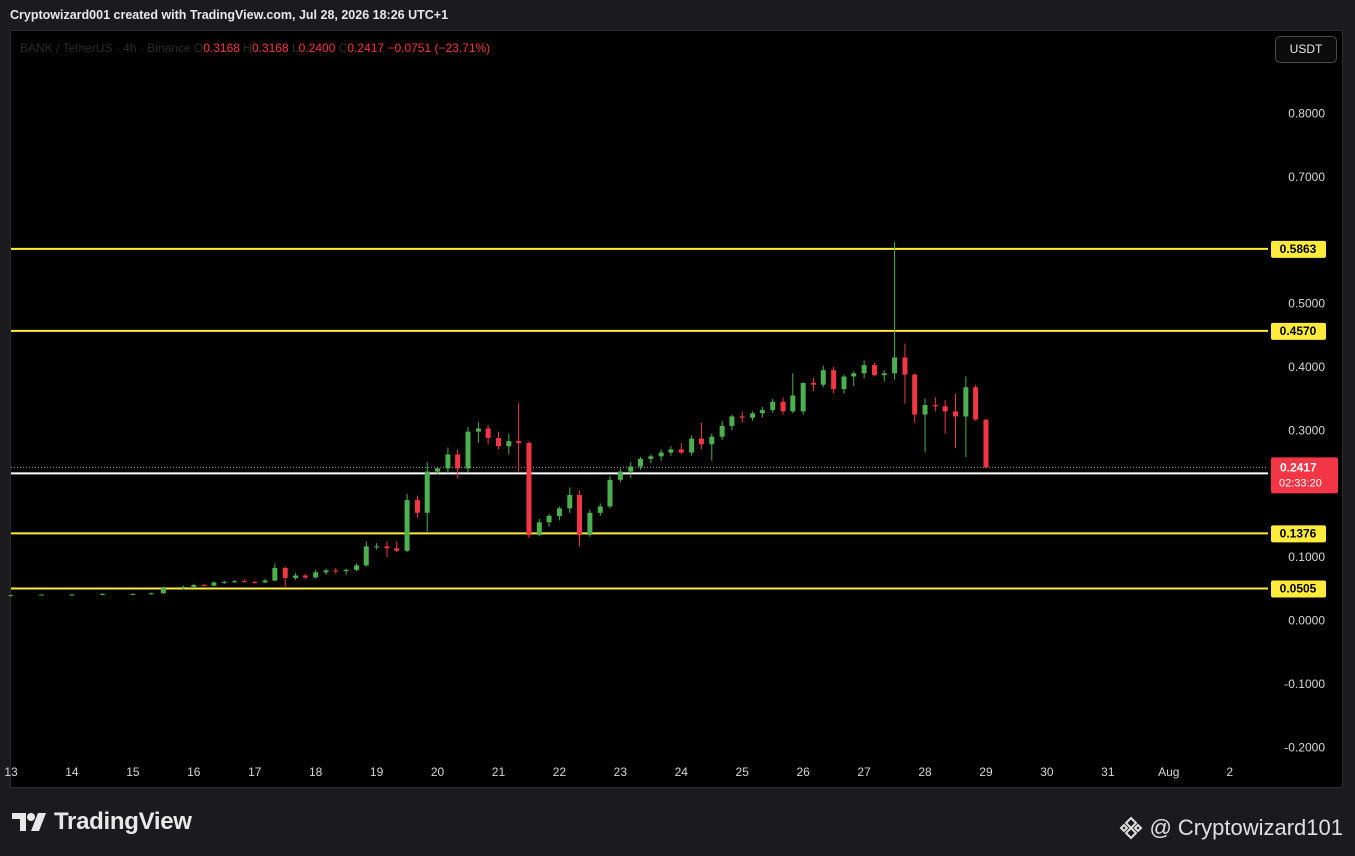 This screenshot has height=856, width=1355. I want to click on x-axis-tick-label: 16, so click(194, 772).